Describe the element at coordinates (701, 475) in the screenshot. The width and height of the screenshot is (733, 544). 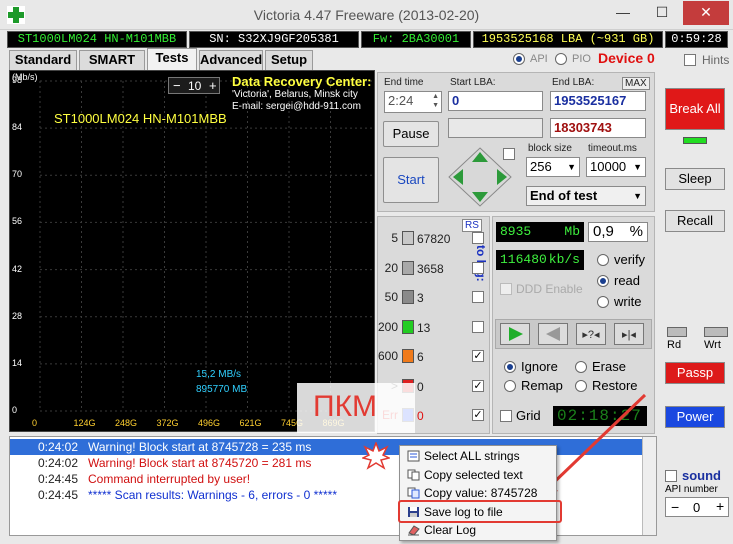
I see `sound-label: sound` at that location.